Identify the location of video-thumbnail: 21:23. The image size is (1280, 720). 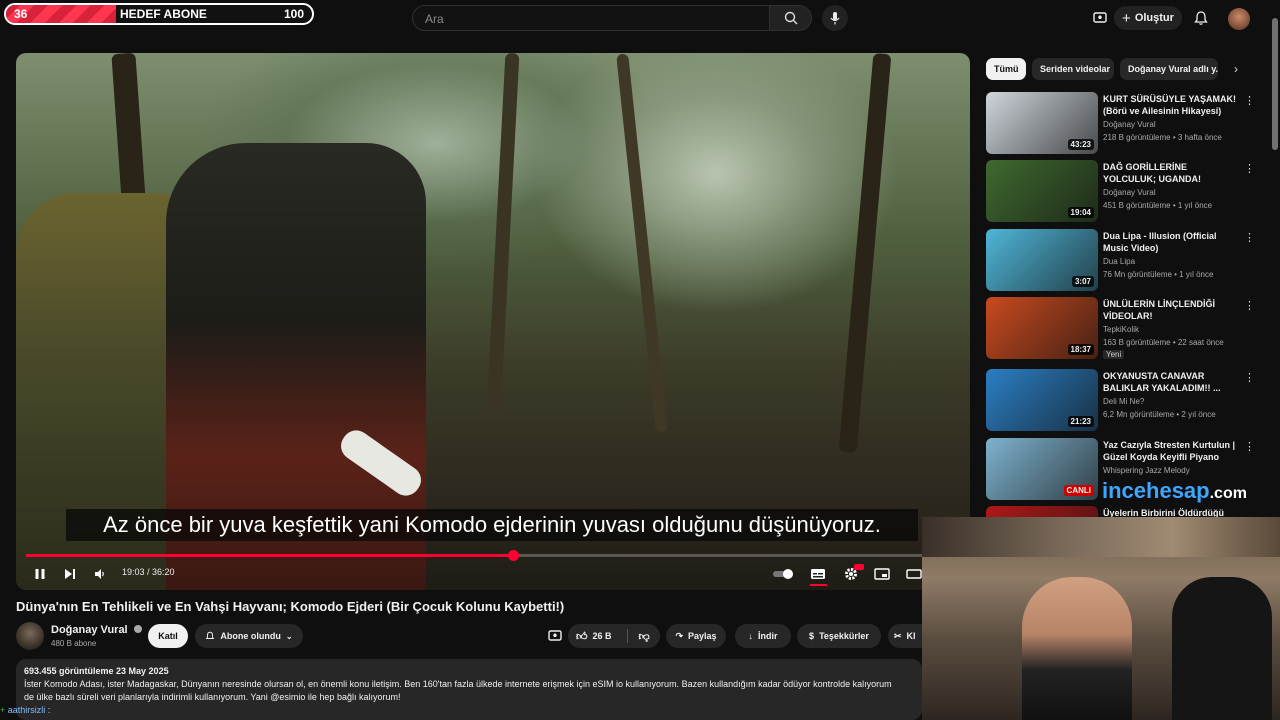
(1042, 400).